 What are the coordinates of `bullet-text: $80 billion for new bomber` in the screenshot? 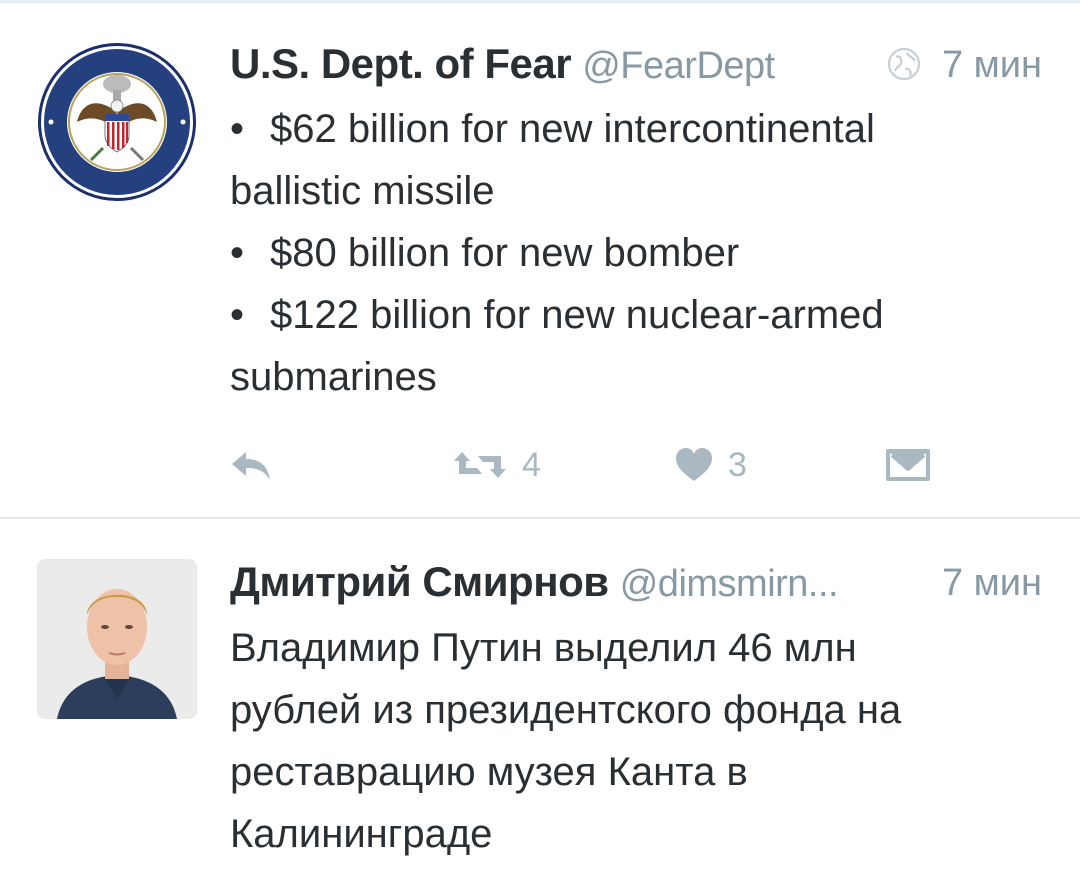 It's located at (505, 253).